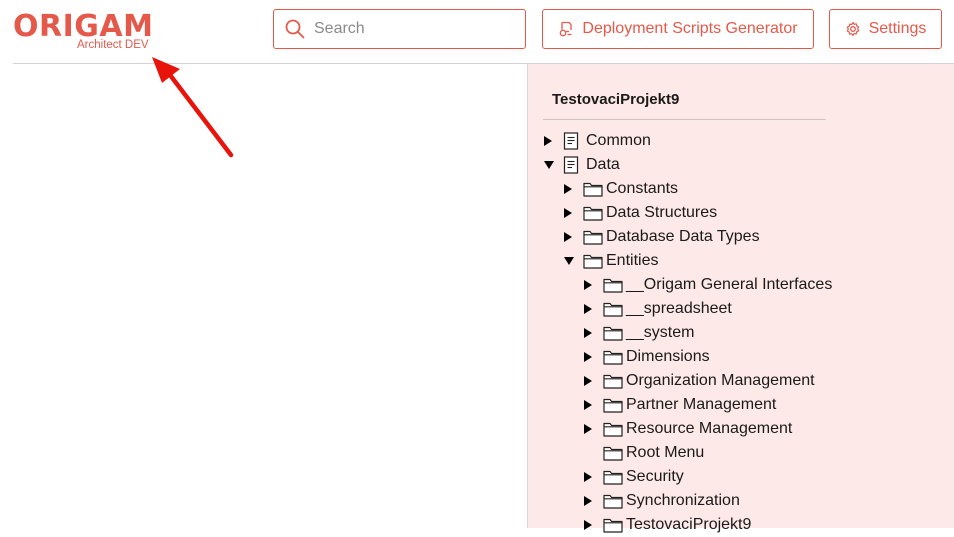  Describe the element at coordinates (690, 28) in the screenshot. I see `deploy-button-label: Deployment Scripts Generator` at that location.